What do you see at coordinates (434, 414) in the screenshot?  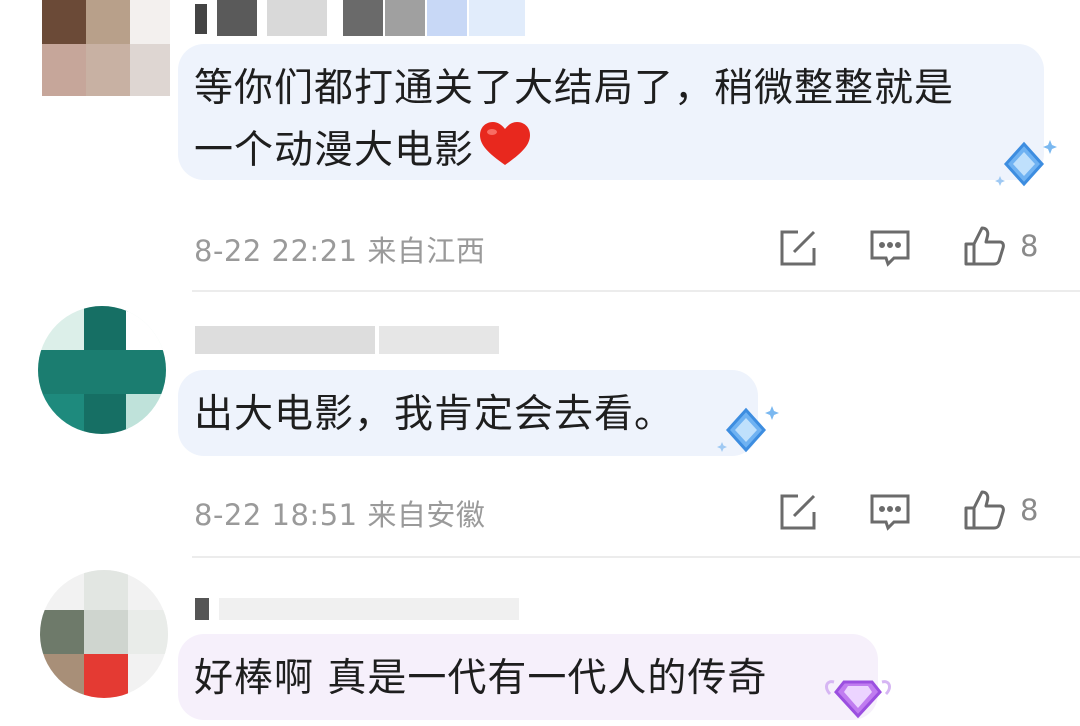 I see `comment-text: 出大电影，我肯定会去看。` at bounding box center [434, 414].